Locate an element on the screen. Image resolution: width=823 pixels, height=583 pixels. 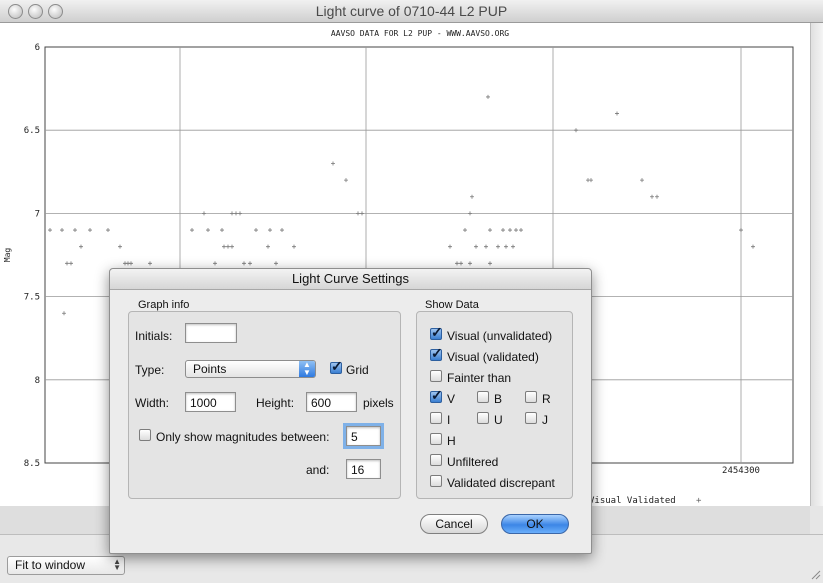
vertical-scrollbar is located at coordinates (816, 264).